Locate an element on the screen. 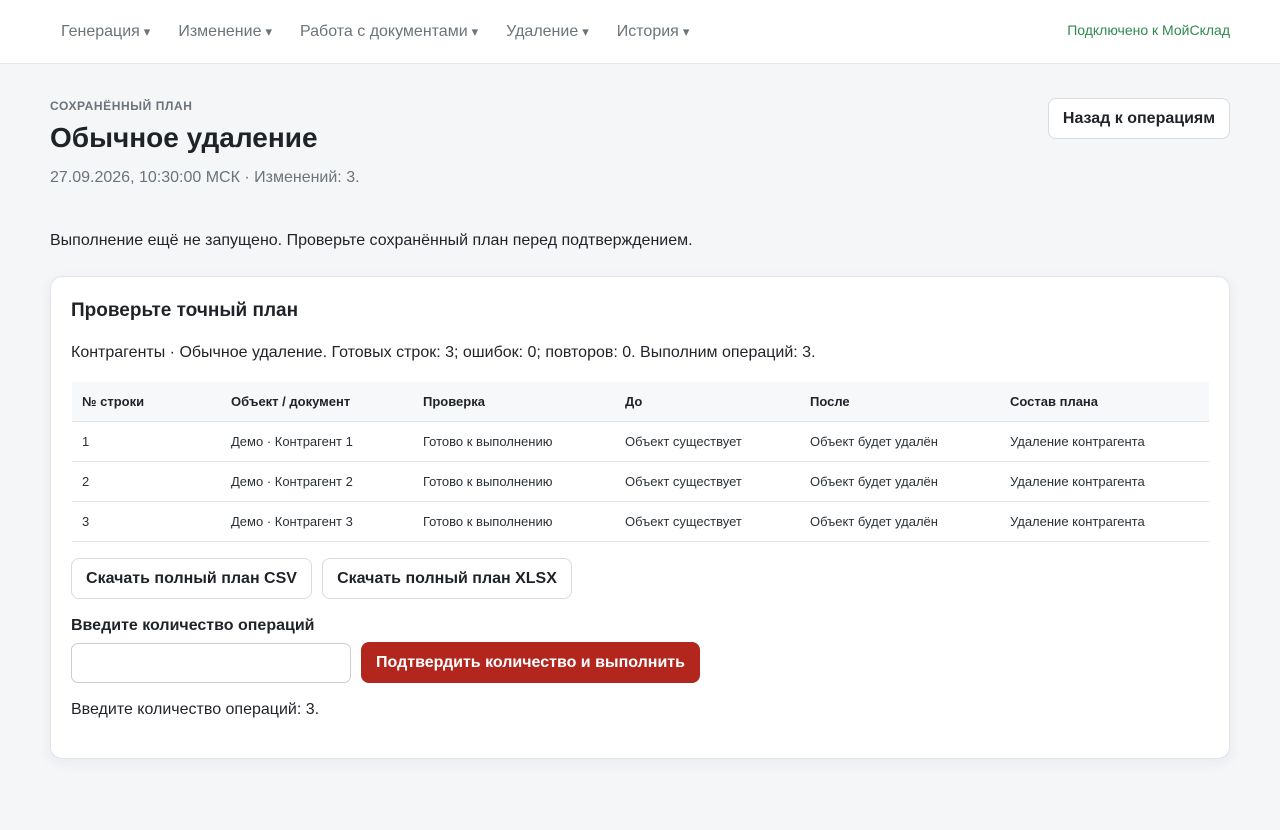 The height and width of the screenshot is (830, 1280). cell-row-number: 2 is located at coordinates (146, 481).